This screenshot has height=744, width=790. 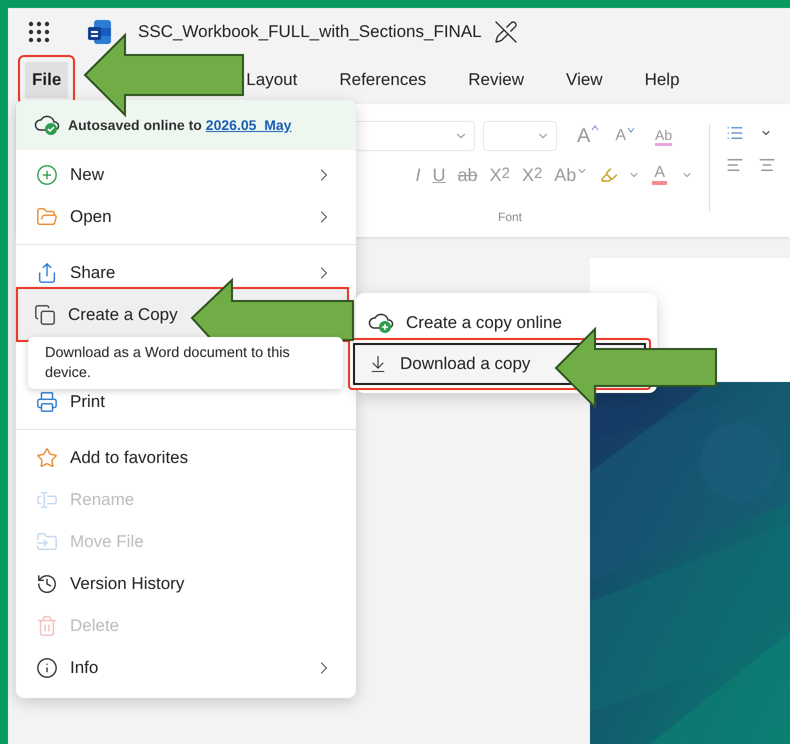 What do you see at coordinates (735, 165) in the screenshot?
I see `align-left-icon` at bounding box center [735, 165].